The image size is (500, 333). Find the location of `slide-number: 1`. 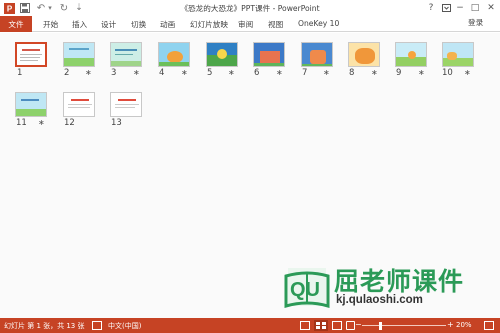

slide-number: 1 is located at coordinates (20, 73).